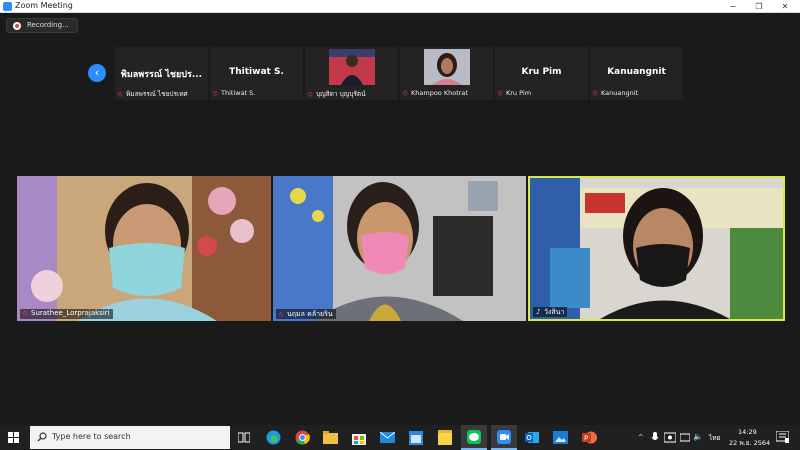 The image size is (800, 450). What do you see at coordinates (698, 436) in the screenshot?
I see `volume-icon: 🔈` at bounding box center [698, 436].